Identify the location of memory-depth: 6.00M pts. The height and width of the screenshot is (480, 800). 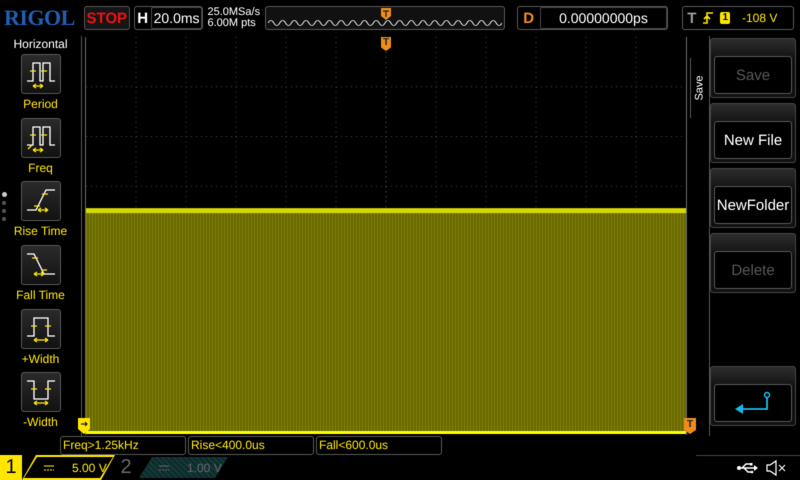
(232, 23).